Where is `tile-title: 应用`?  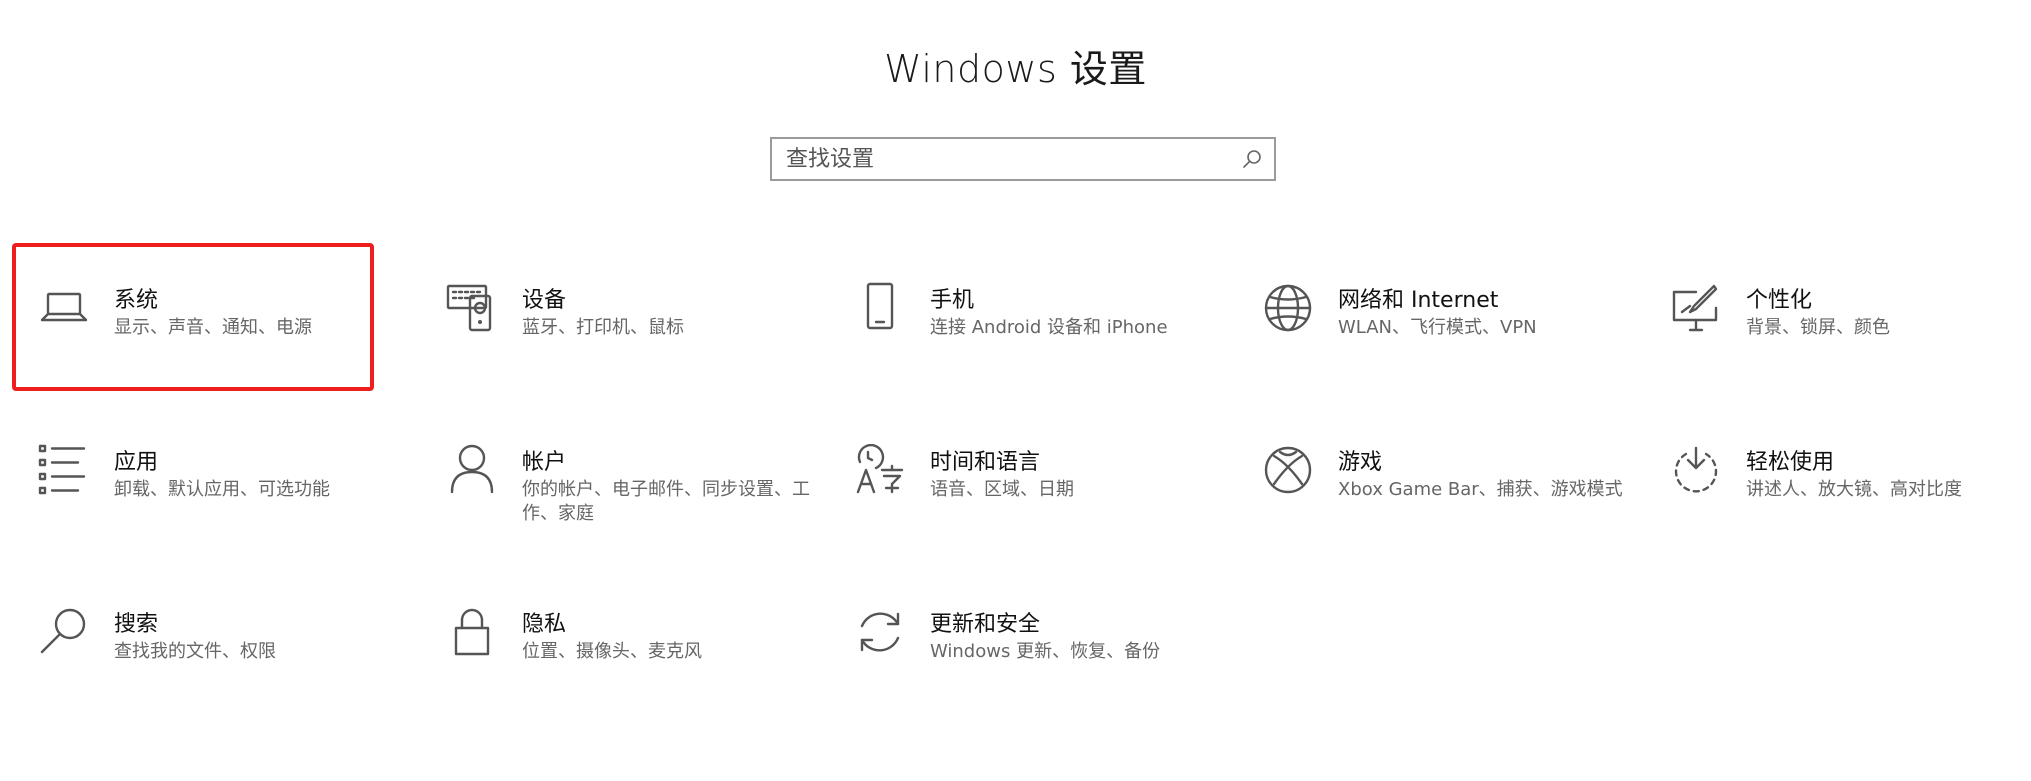 tile-title: 应用 is located at coordinates (136, 462).